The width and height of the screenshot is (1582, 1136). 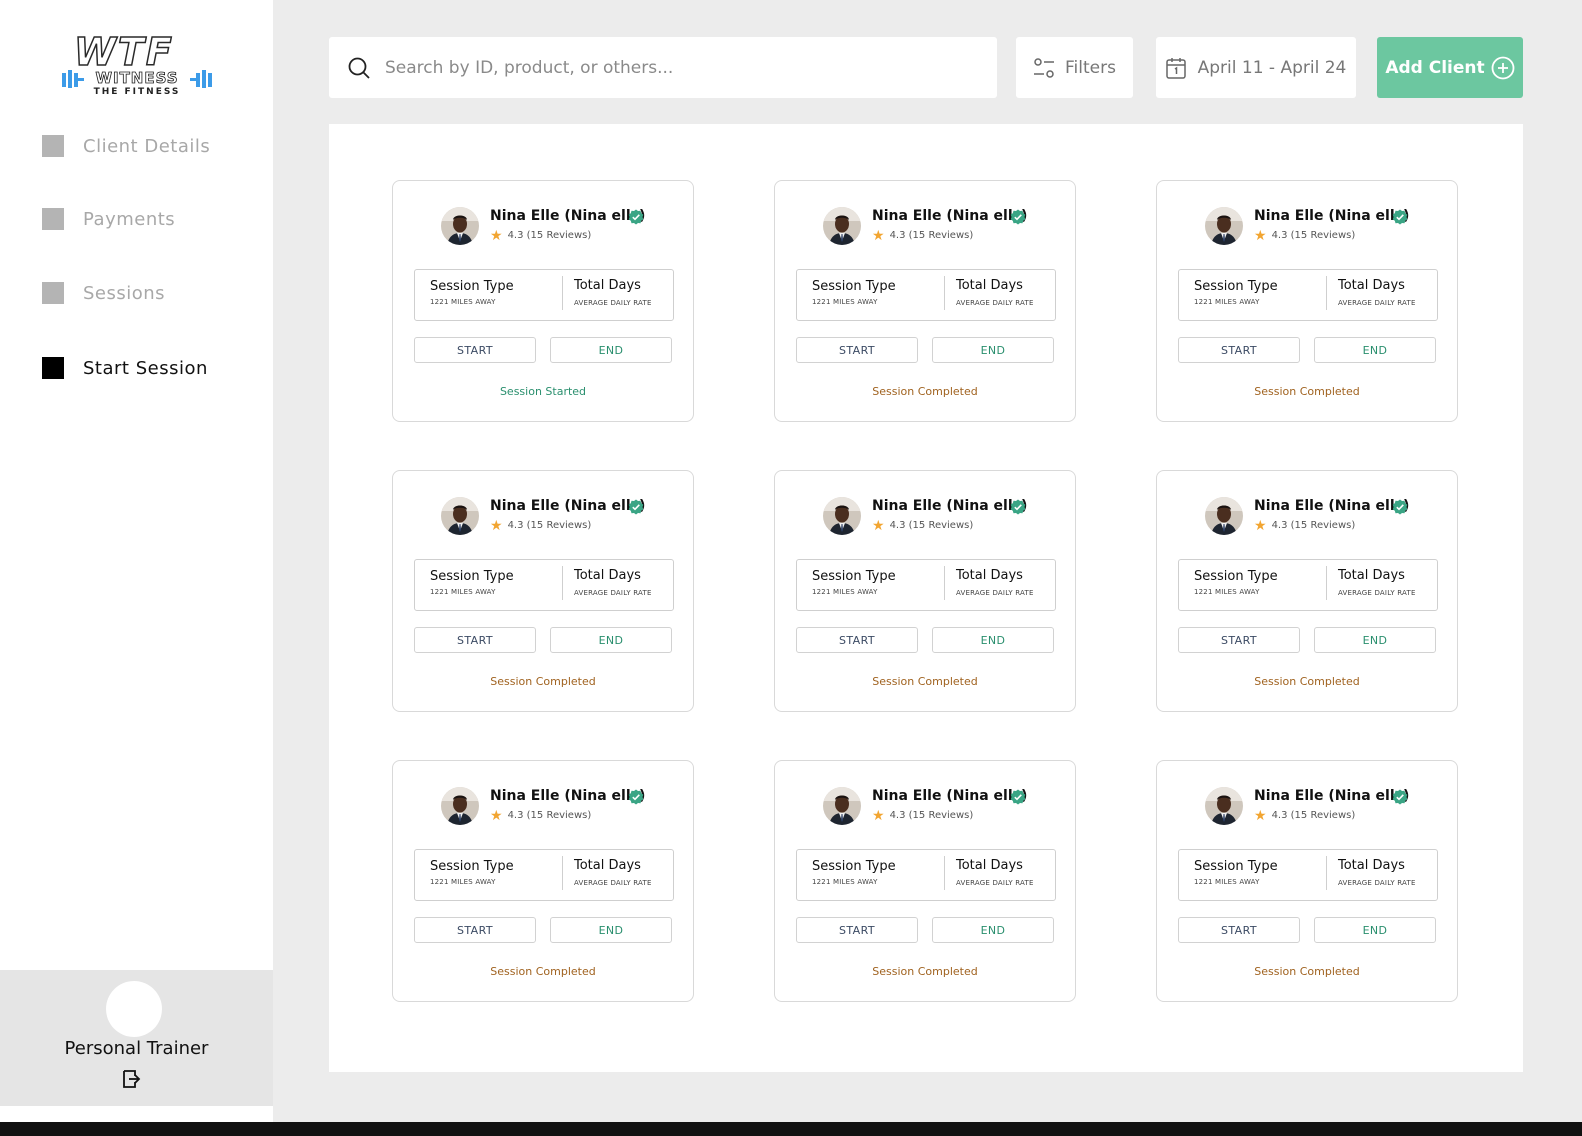 I want to click on sidebar-item-label: Sessions, so click(x=124, y=293).